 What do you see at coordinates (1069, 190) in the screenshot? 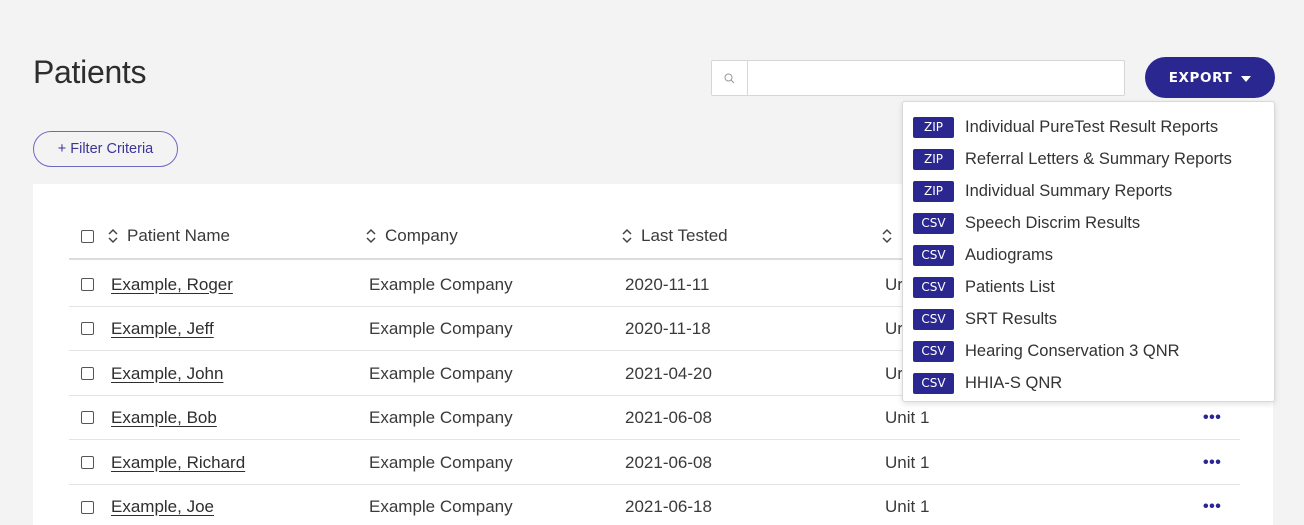
I see `menu-item-label: Individual Summary Reports` at bounding box center [1069, 190].